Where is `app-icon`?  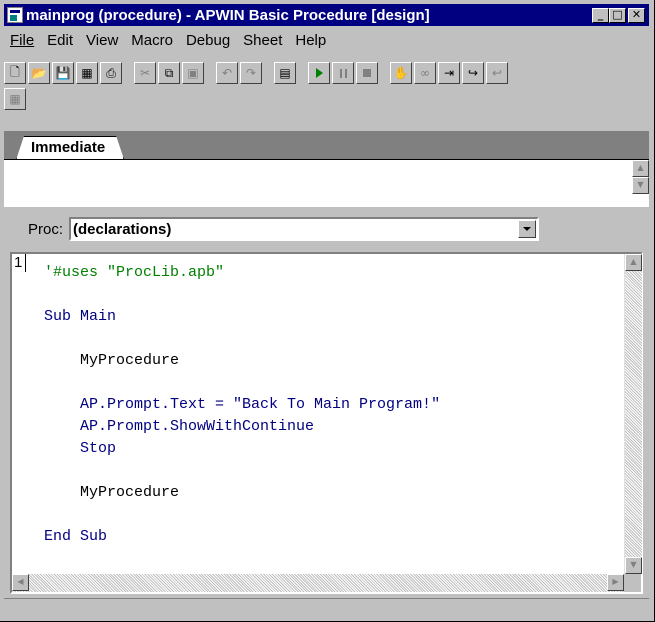
app-icon is located at coordinates (15, 15).